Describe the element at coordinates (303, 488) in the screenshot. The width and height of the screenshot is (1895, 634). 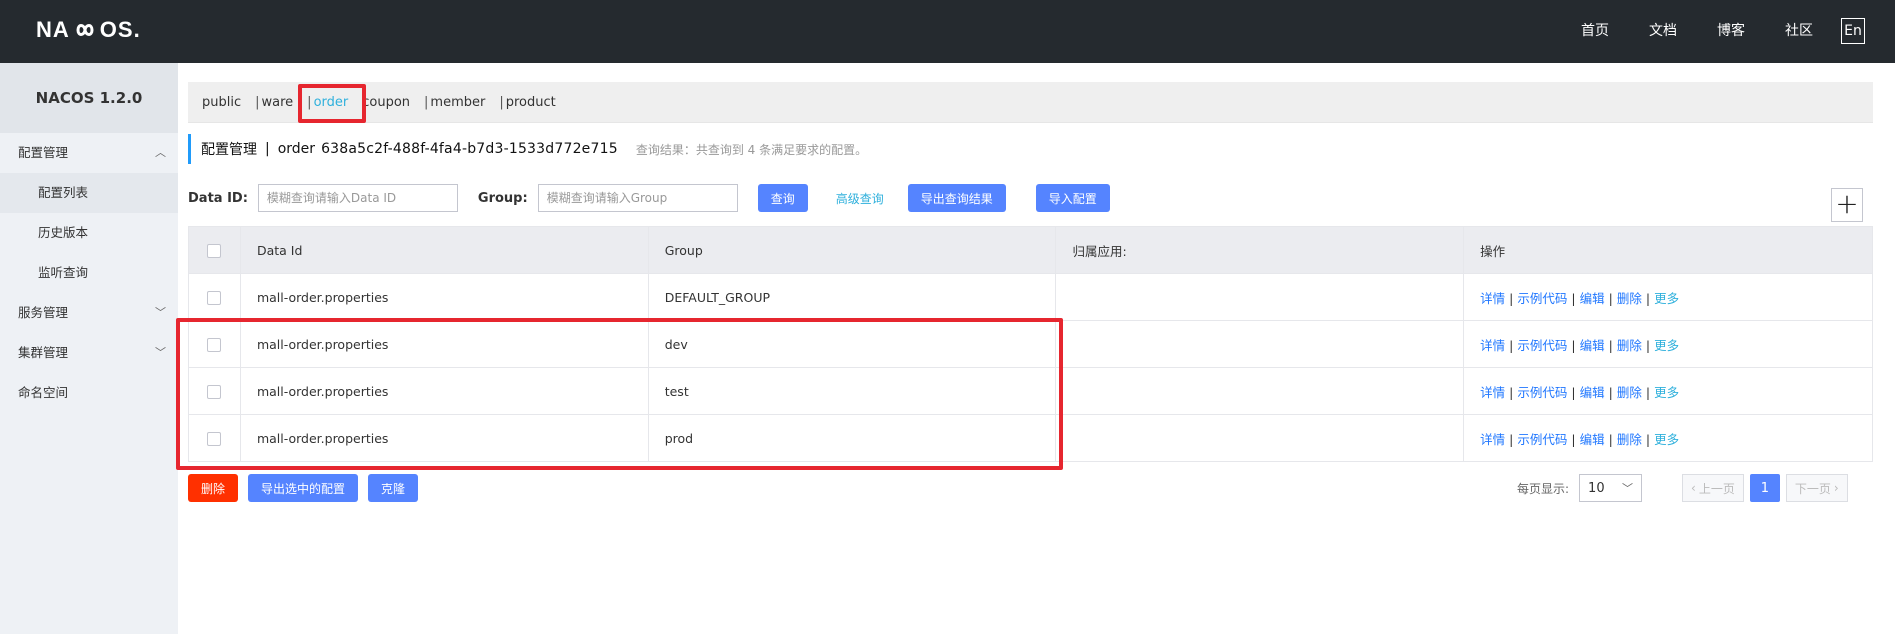
I see `export-selected-button: 导出选中的配置` at that location.